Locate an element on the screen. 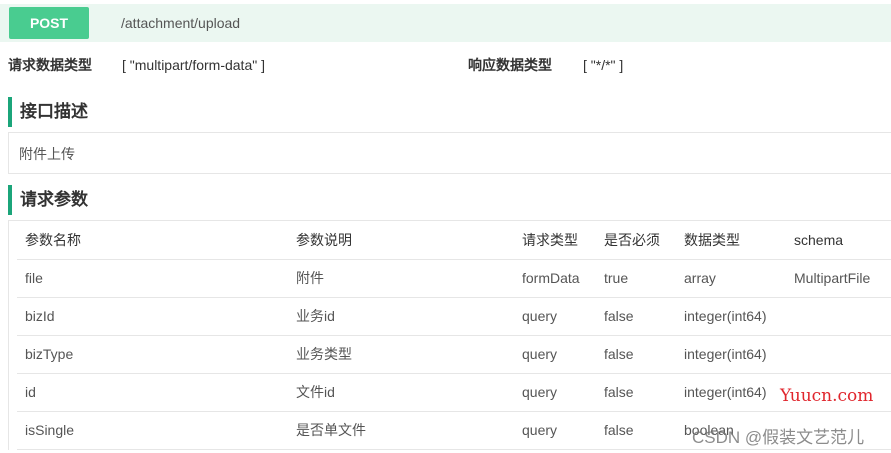 The image size is (891, 453). endpoint-bar: POST /attachment/upload is located at coordinates (445, 23).